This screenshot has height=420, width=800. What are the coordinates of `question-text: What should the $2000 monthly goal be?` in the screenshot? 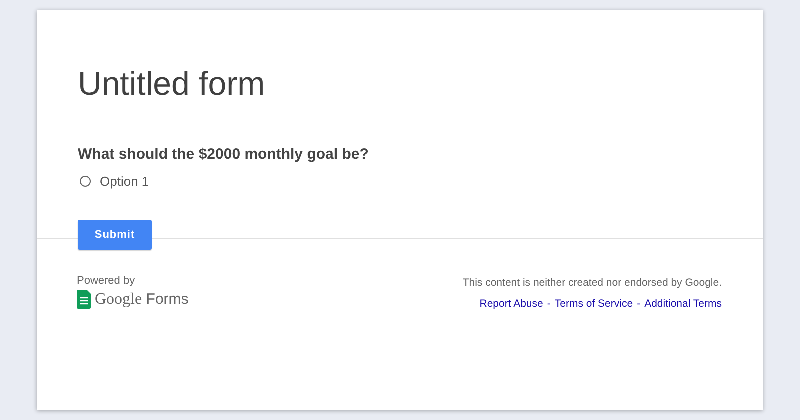 It's located at (224, 154).